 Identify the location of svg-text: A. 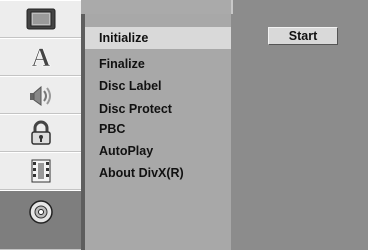
(40, 57).